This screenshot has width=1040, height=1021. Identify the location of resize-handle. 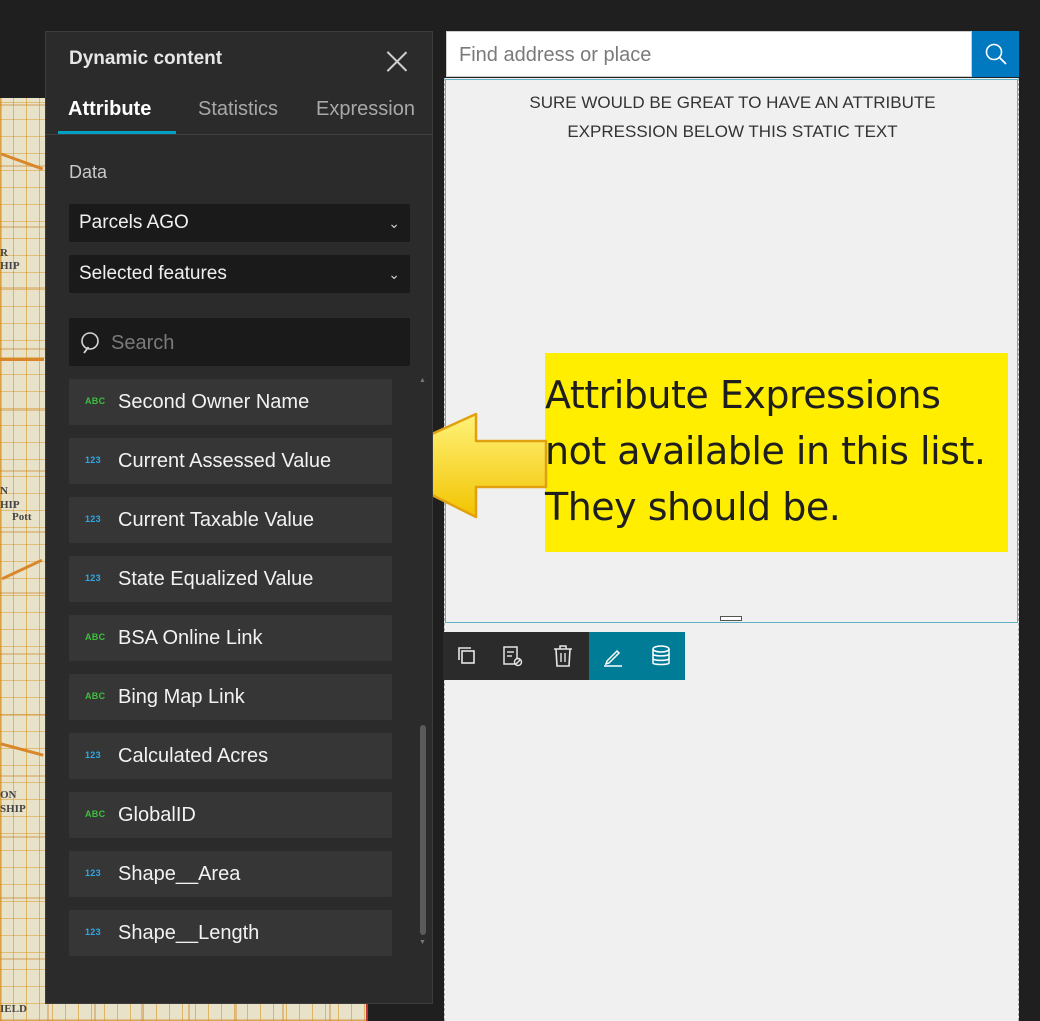
(731, 618).